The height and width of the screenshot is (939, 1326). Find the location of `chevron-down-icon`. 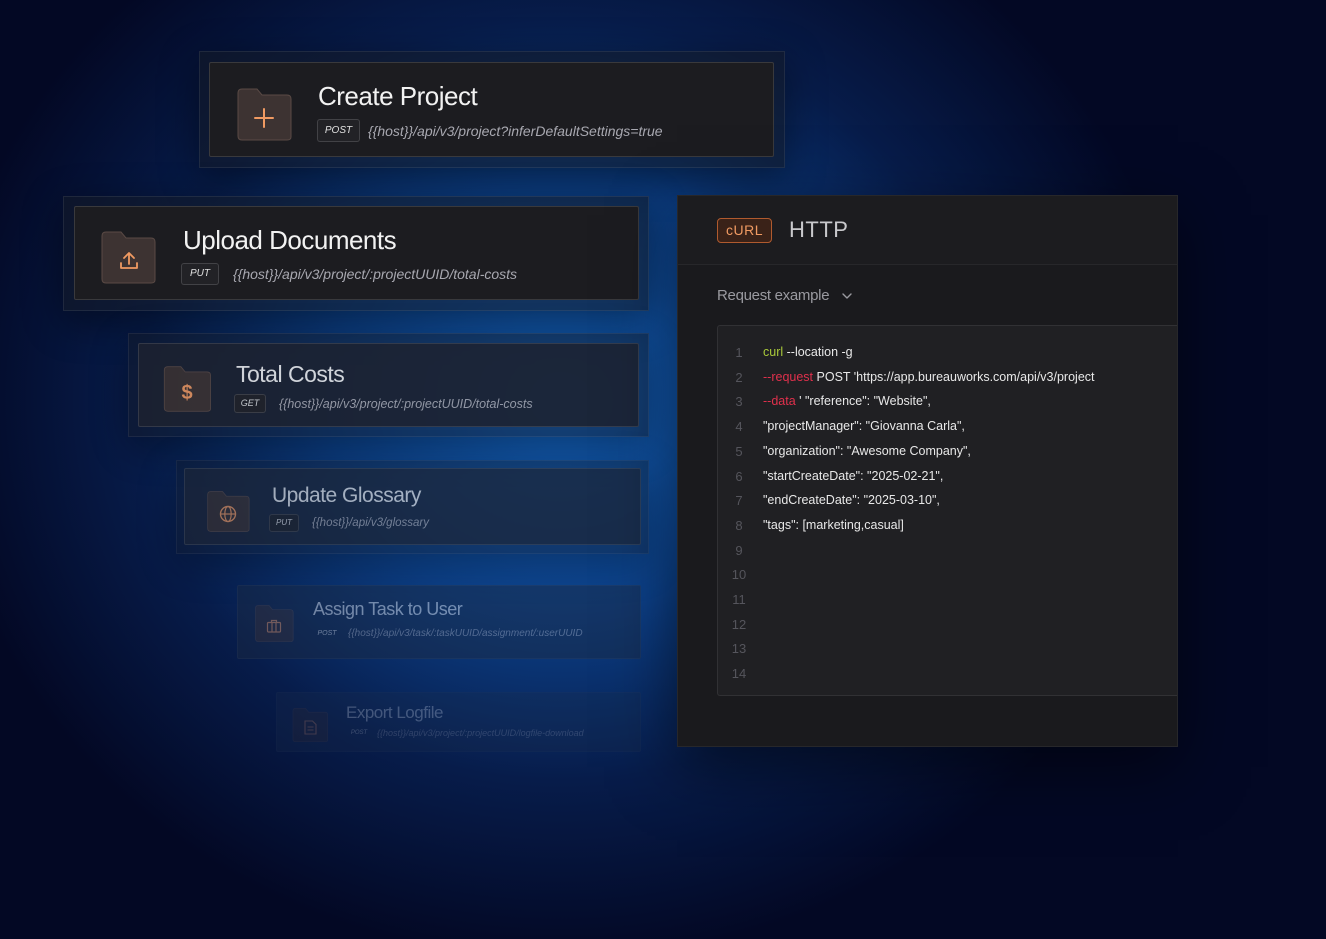

chevron-down-icon is located at coordinates (847, 296).